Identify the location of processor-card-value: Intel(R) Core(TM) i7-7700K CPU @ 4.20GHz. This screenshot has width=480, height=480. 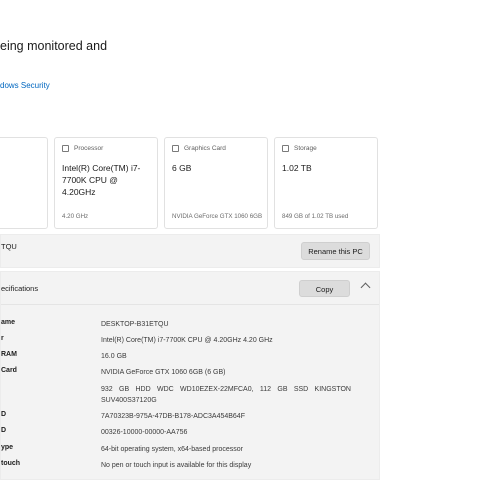
(101, 180).